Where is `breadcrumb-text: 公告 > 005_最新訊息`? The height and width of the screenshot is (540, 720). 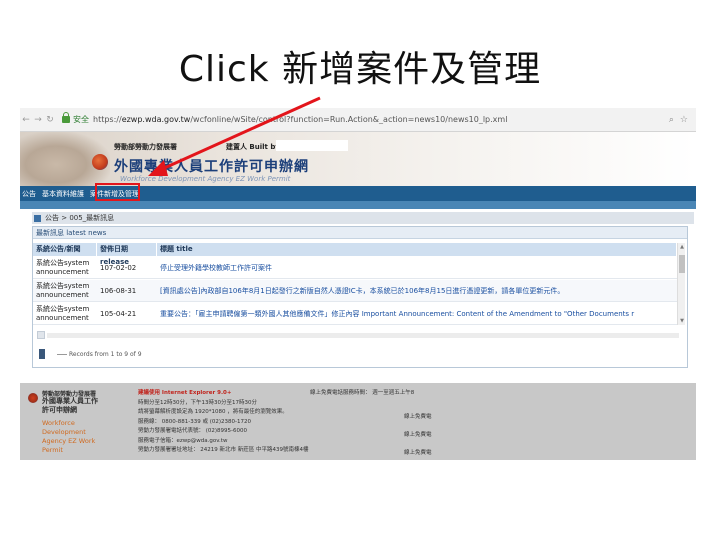
breadcrumb-text: 公告 > 005_最新訊息 is located at coordinates (79, 218).